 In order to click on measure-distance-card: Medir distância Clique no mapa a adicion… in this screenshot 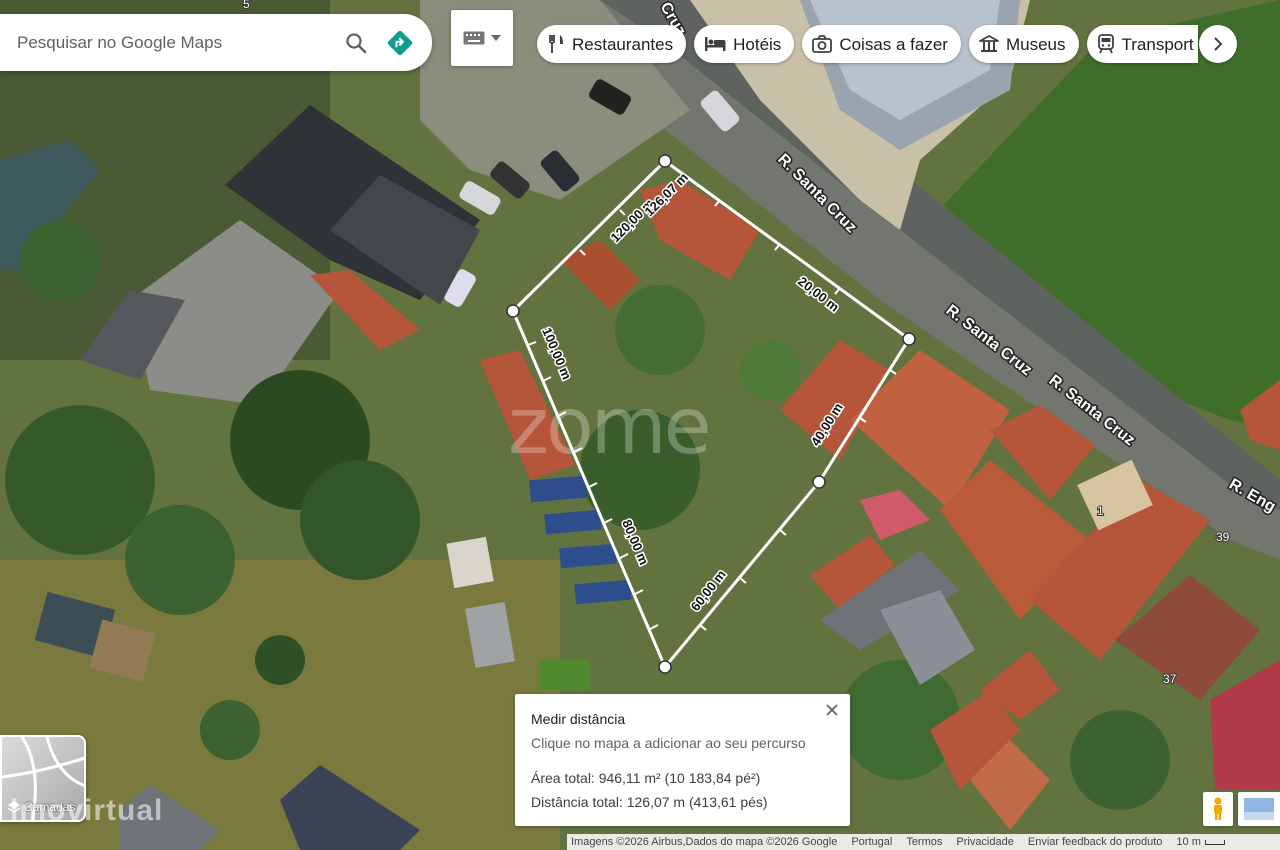, I will do `click(682, 760)`.